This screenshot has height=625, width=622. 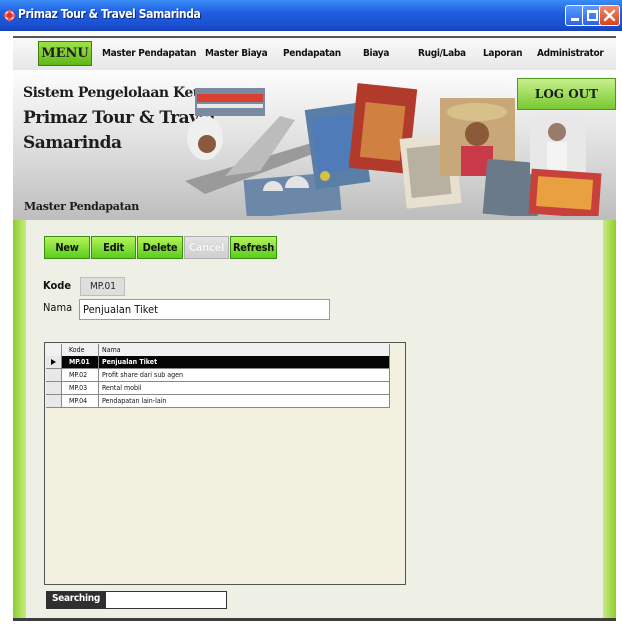 What do you see at coordinates (80, 362) in the screenshot?
I see `cell-kode: MP.01` at bounding box center [80, 362].